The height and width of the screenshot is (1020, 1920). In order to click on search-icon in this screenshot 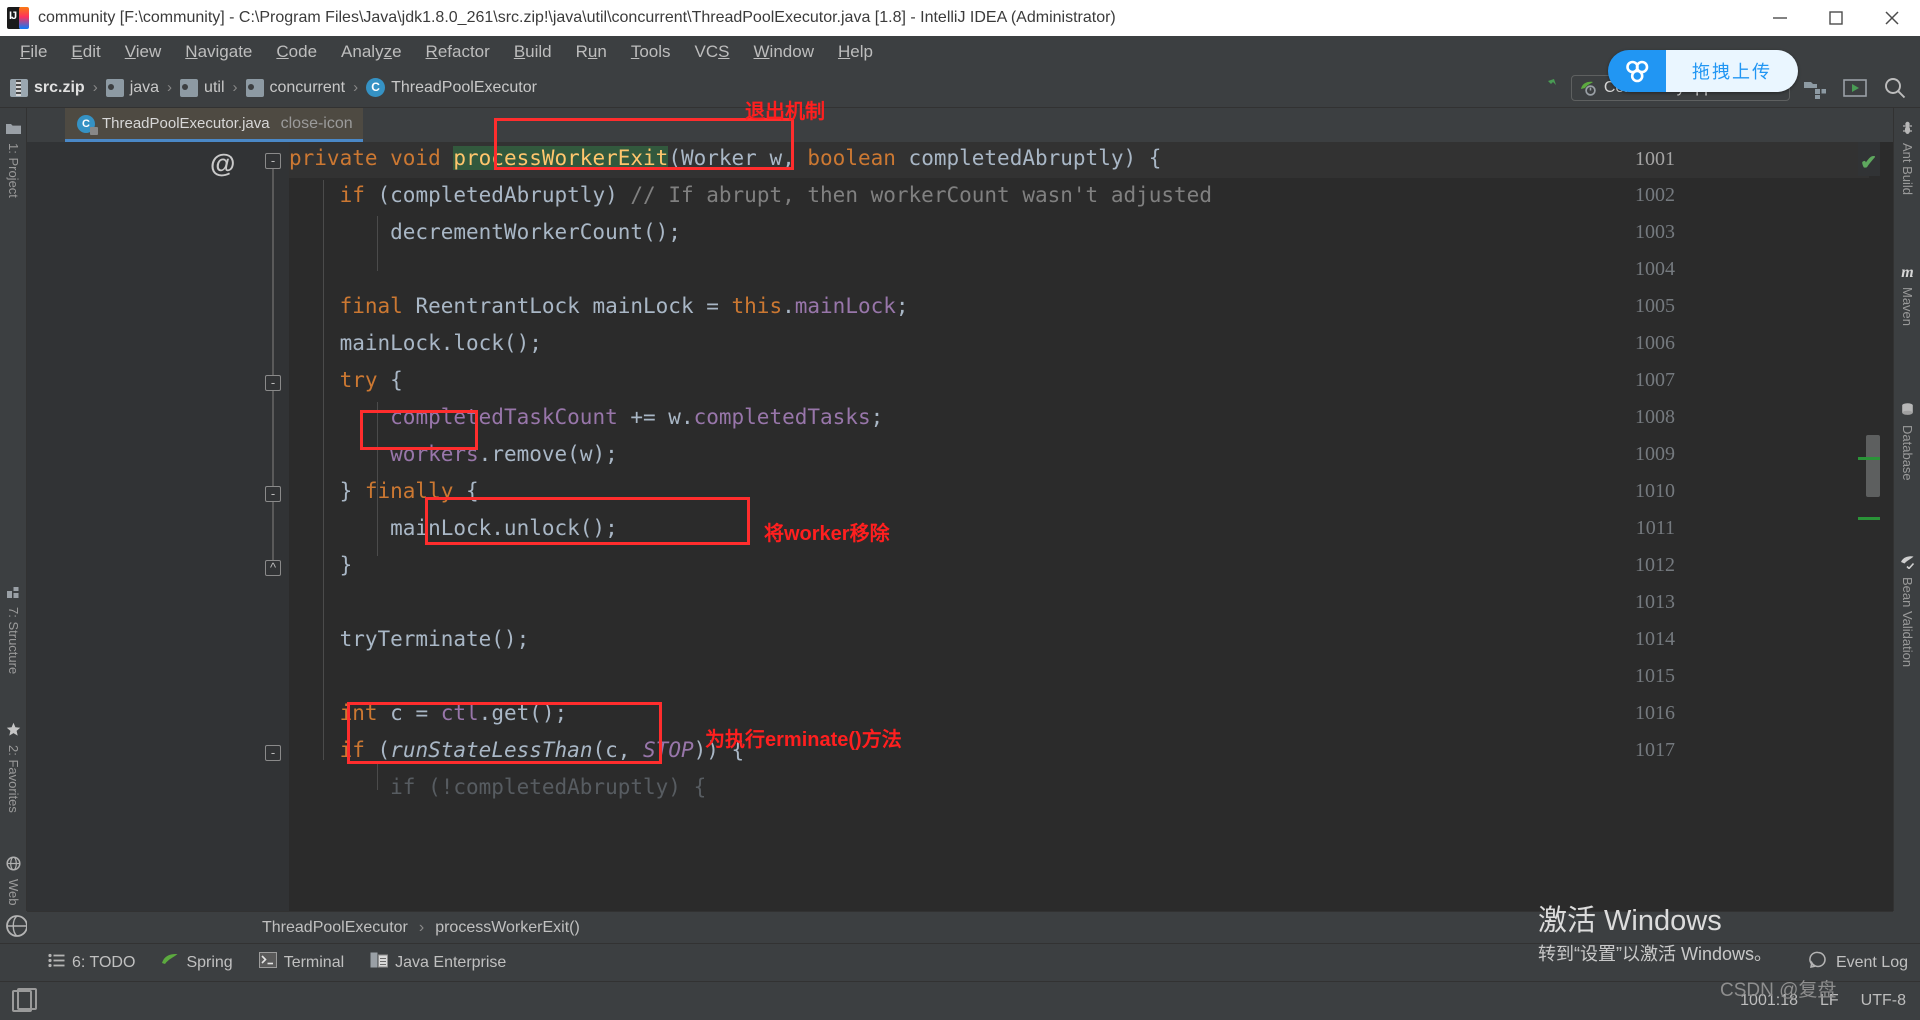, I will do `click(1895, 88)`.